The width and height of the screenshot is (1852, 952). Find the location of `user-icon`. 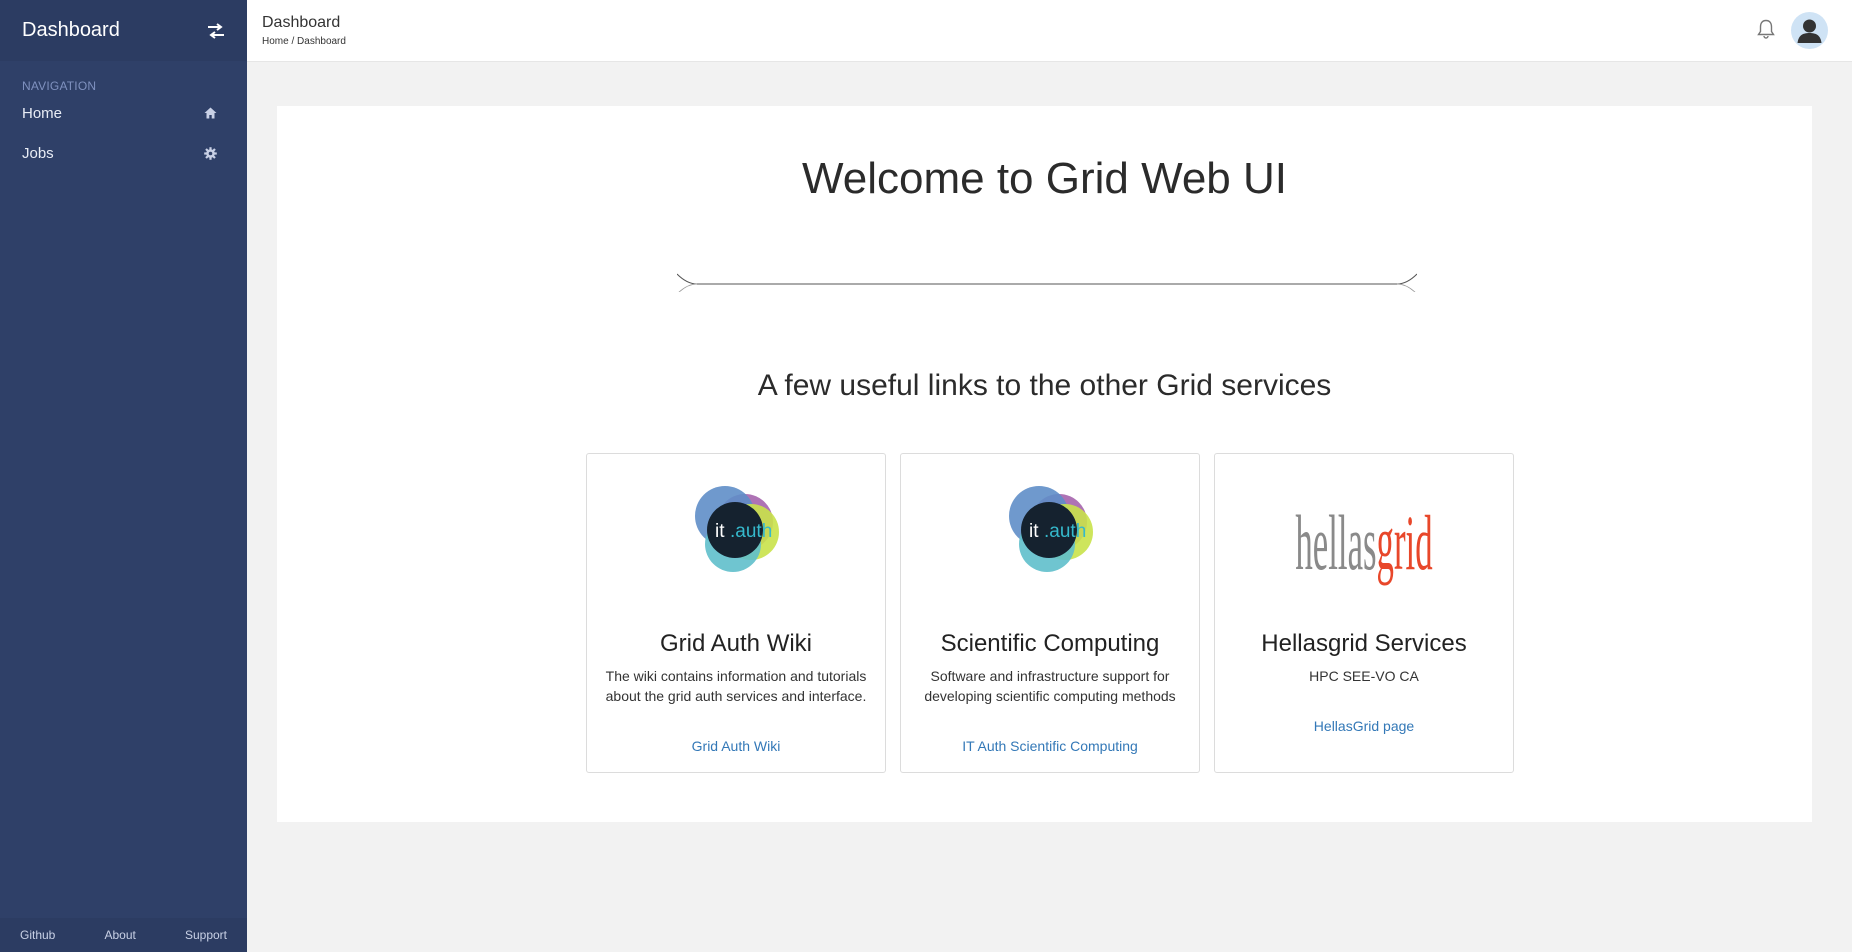

user-icon is located at coordinates (1809, 31).